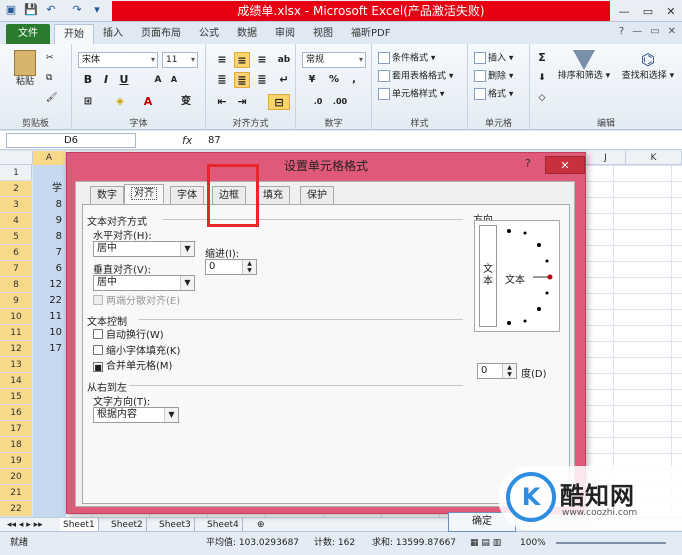 This screenshot has height=555, width=682. What do you see at coordinates (648, 11) in the screenshot?
I see `maximize-icon: ▭` at bounding box center [648, 11].